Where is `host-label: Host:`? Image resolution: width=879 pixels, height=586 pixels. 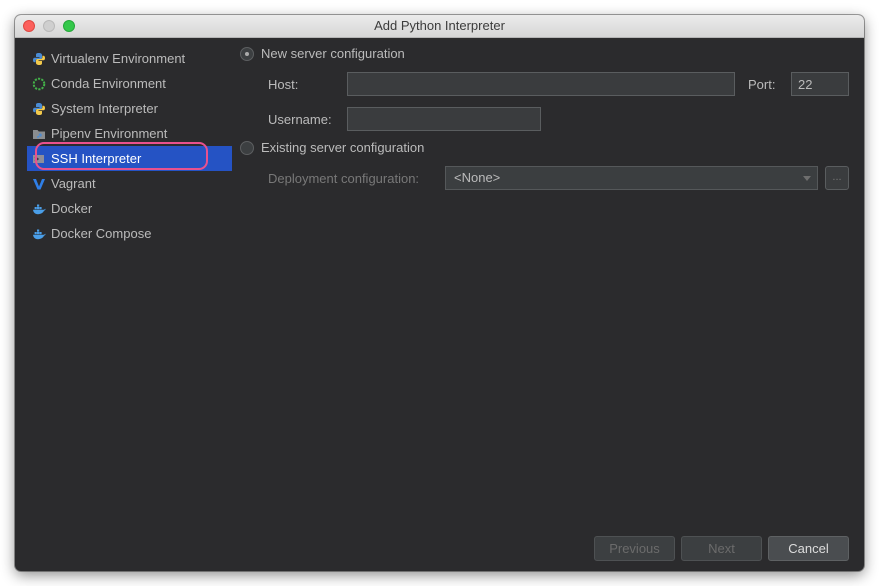
host-label: Host: is located at coordinates (283, 84).